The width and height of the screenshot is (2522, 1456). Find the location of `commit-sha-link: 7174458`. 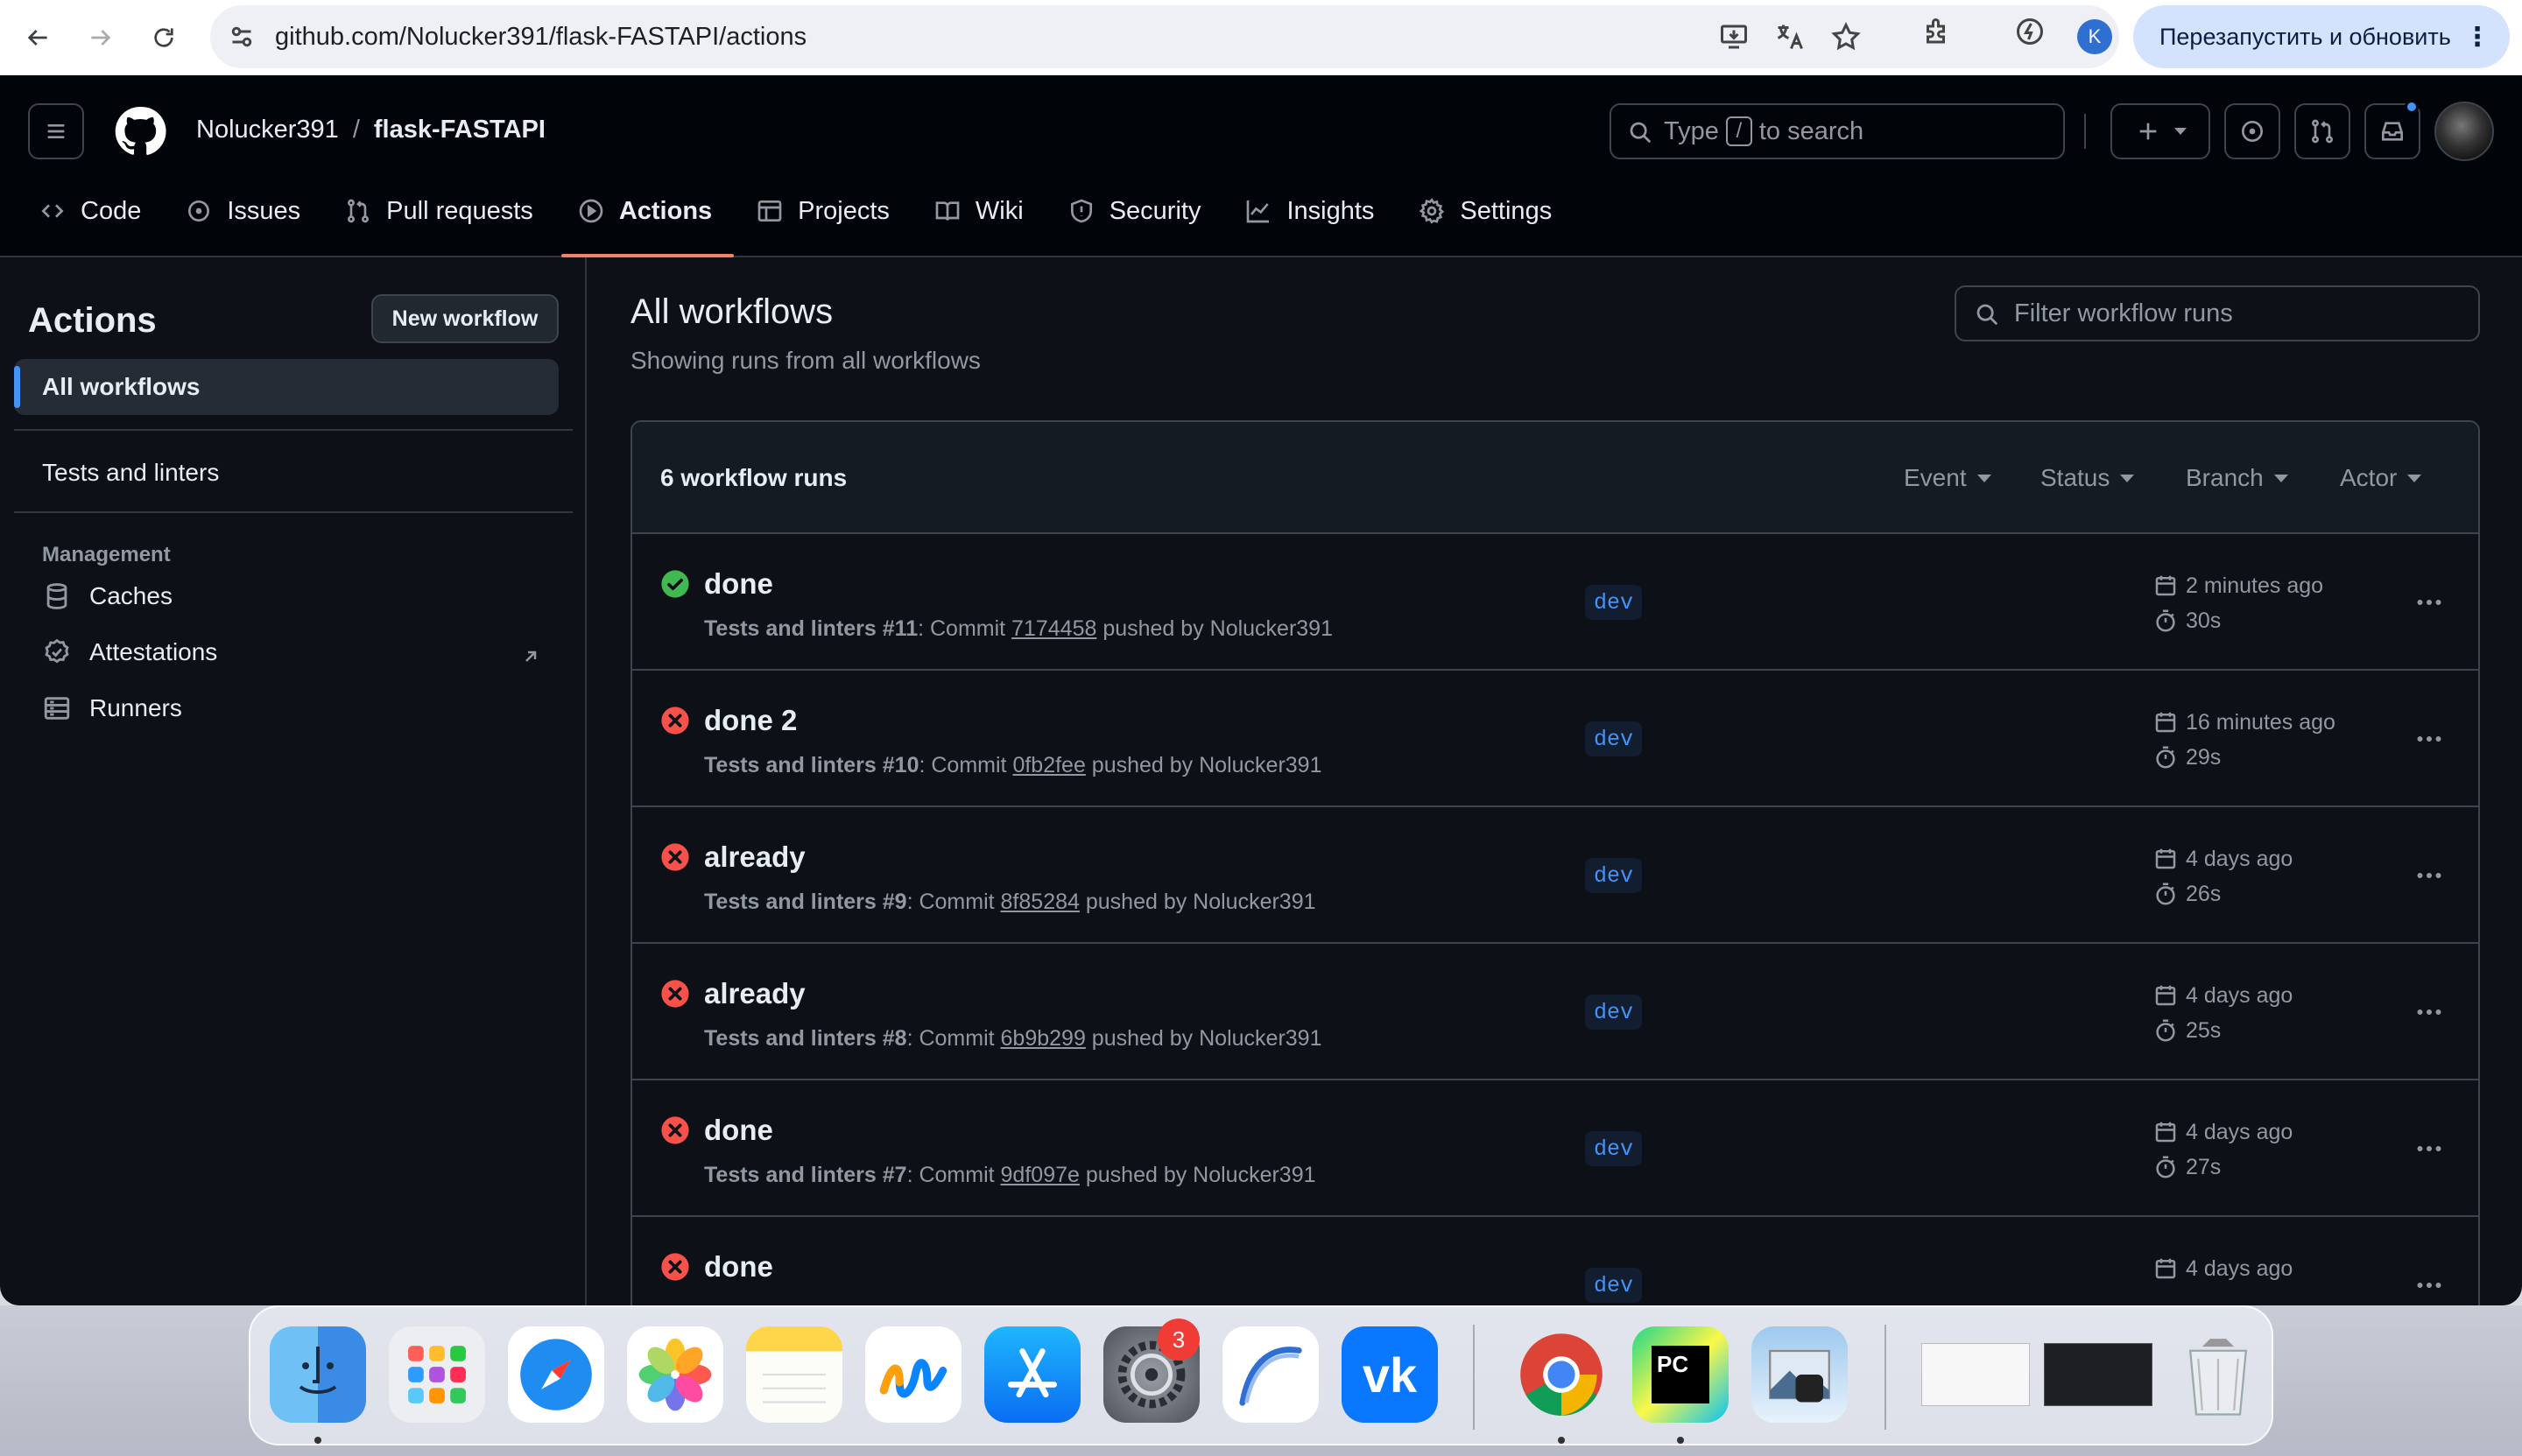

commit-sha-link: 7174458 is located at coordinates (1053, 628).